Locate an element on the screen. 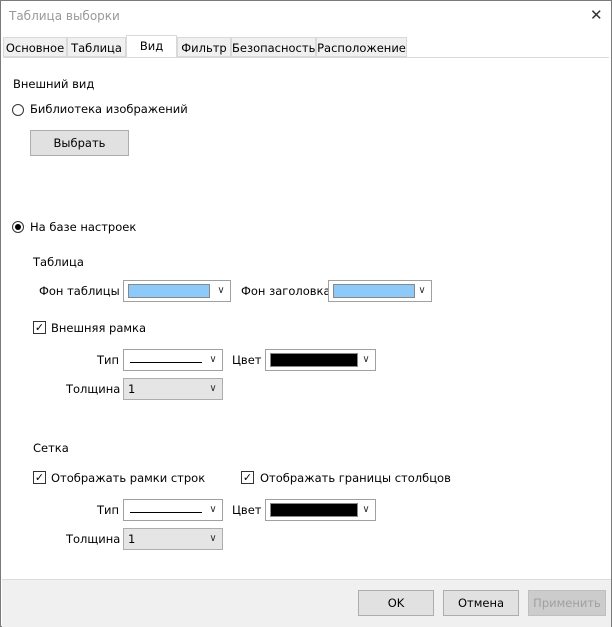  close-icon: ✕ is located at coordinates (596, 15).